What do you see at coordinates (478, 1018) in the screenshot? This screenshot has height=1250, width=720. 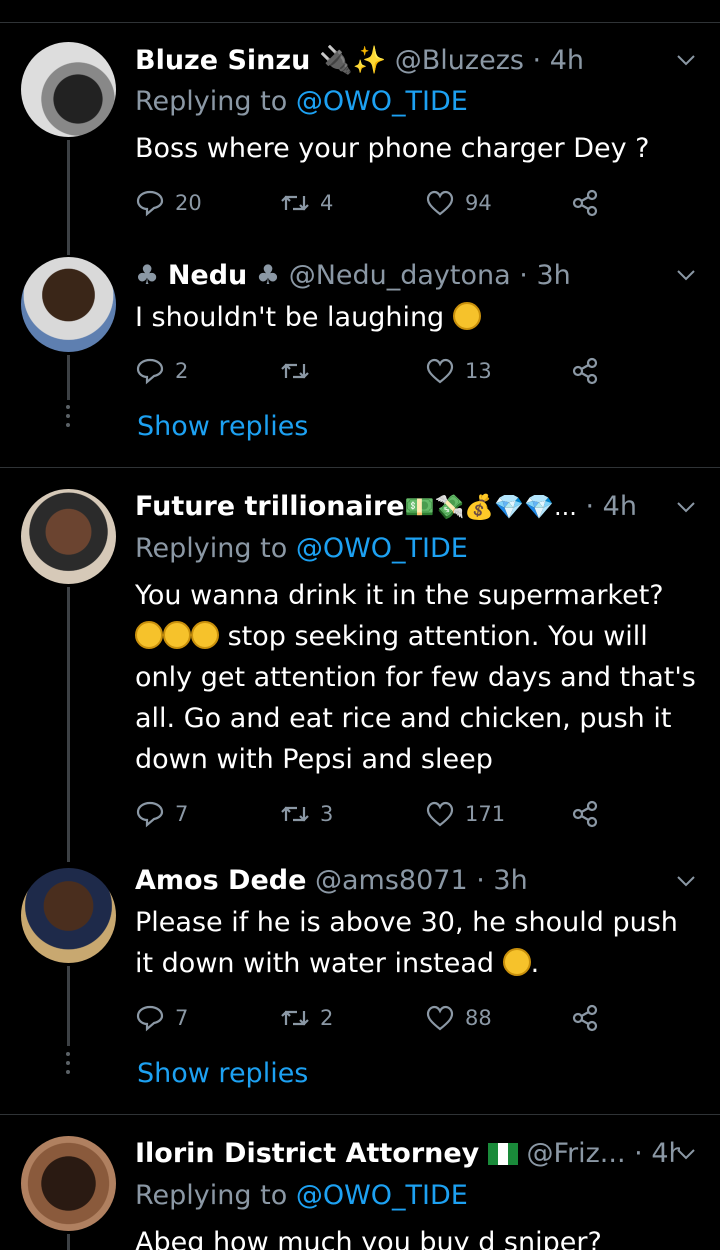 I see `like-count: 88` at bounding box center [478, 1018].